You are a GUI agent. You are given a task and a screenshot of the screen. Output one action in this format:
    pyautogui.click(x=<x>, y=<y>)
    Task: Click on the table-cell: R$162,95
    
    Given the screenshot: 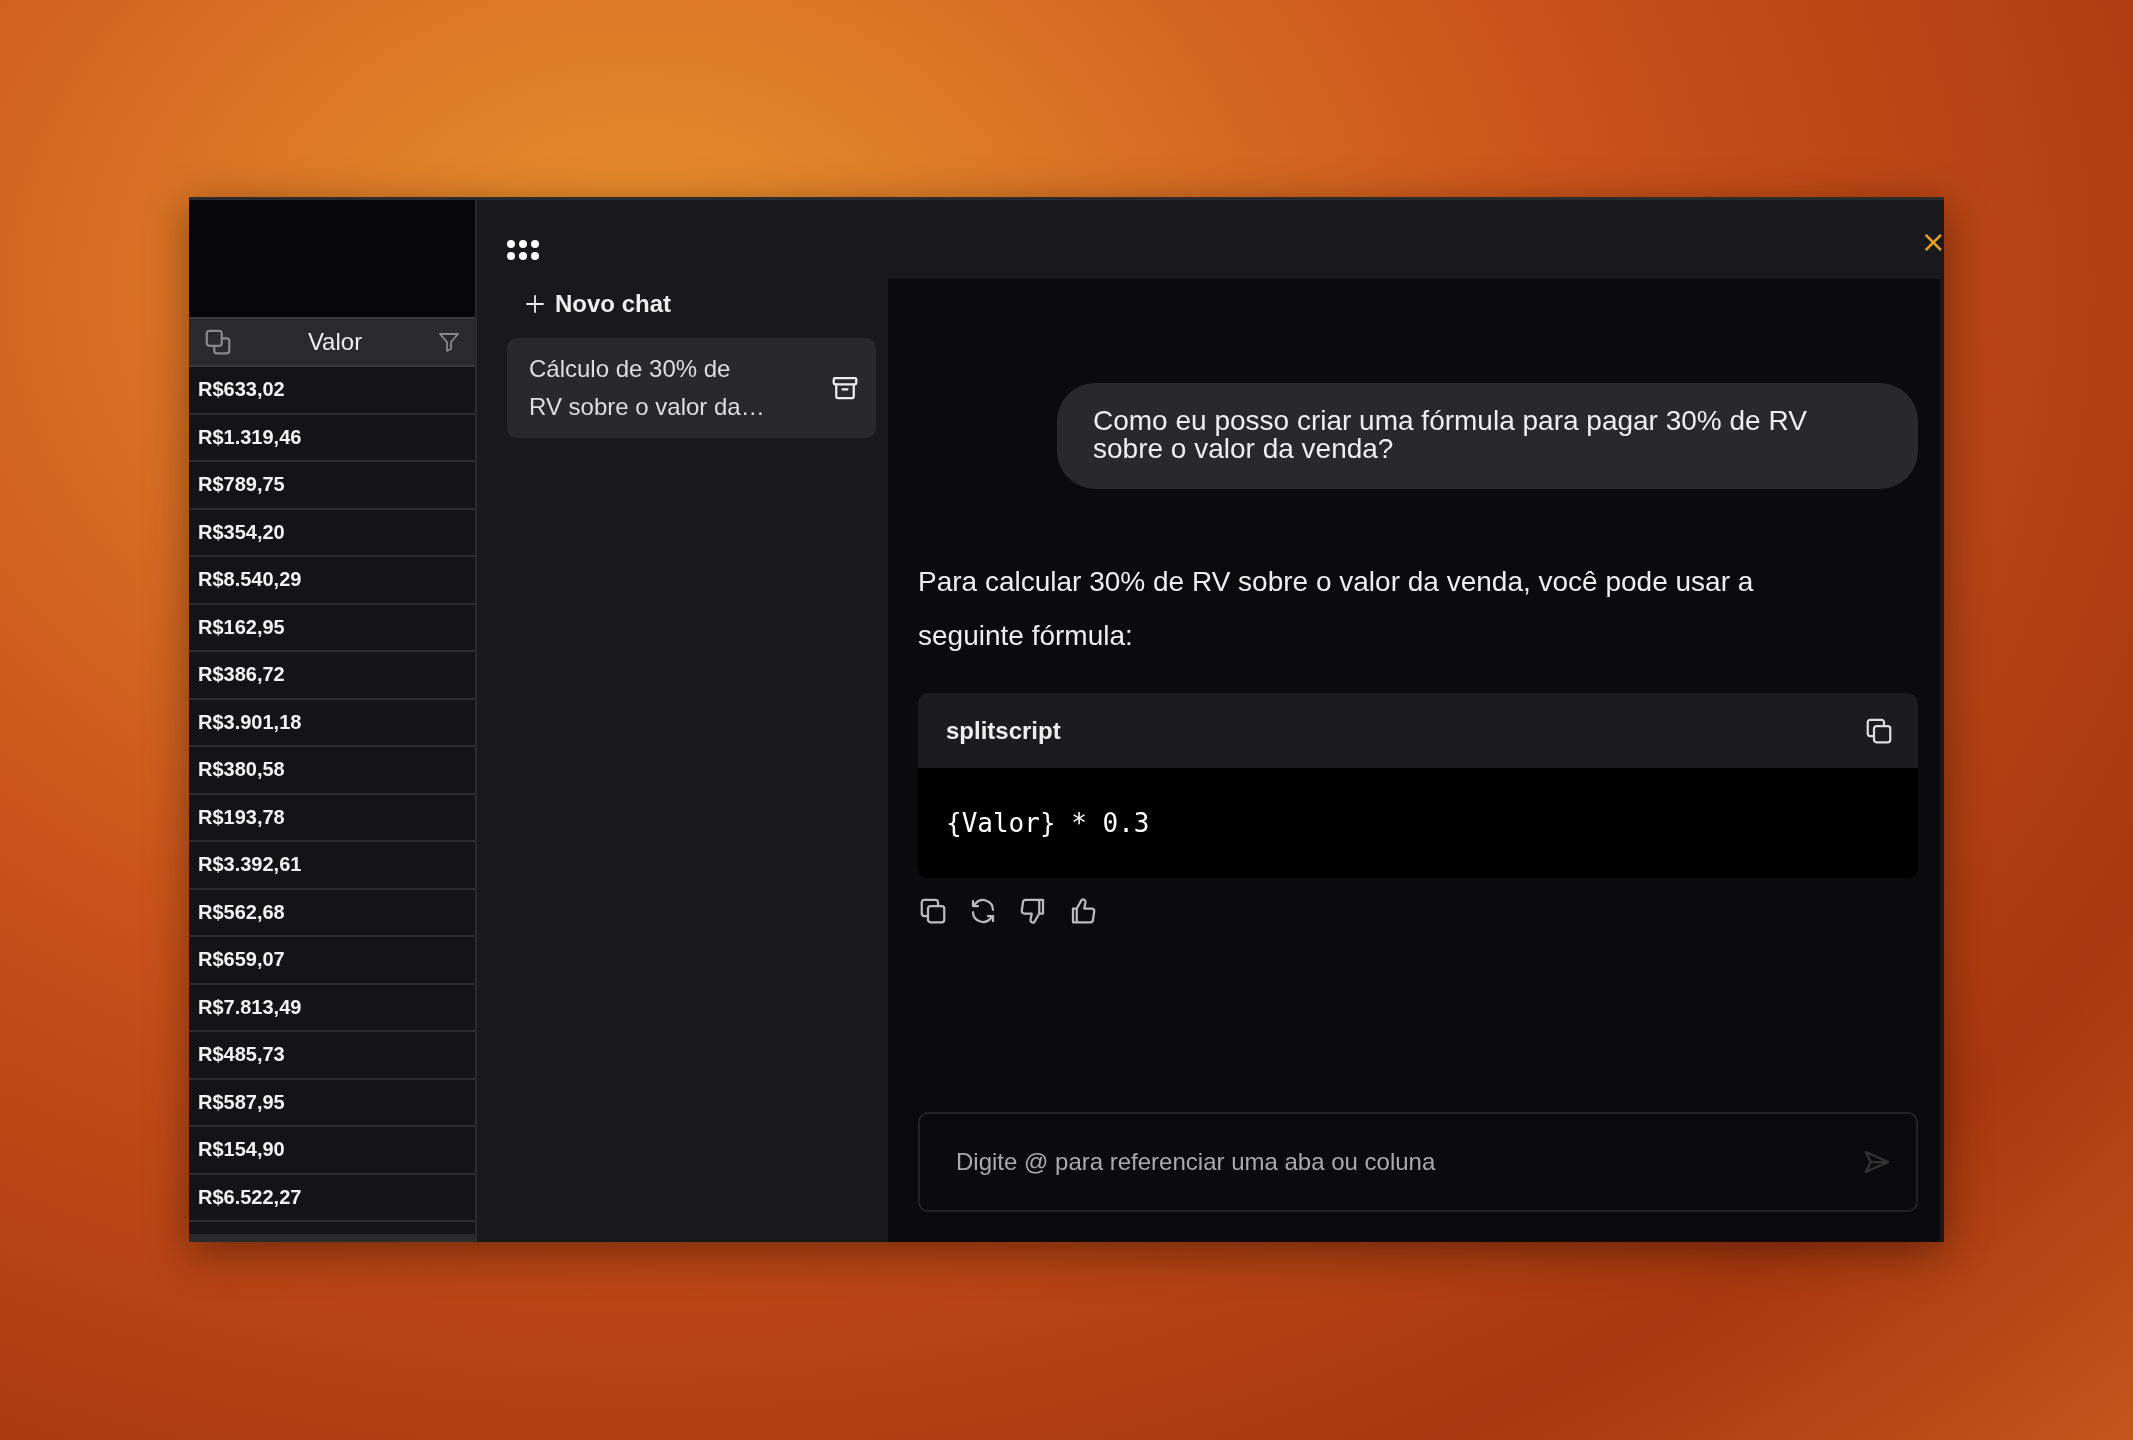 What is the action you would take?
    pyautogui.click(x=332, y=628)
    